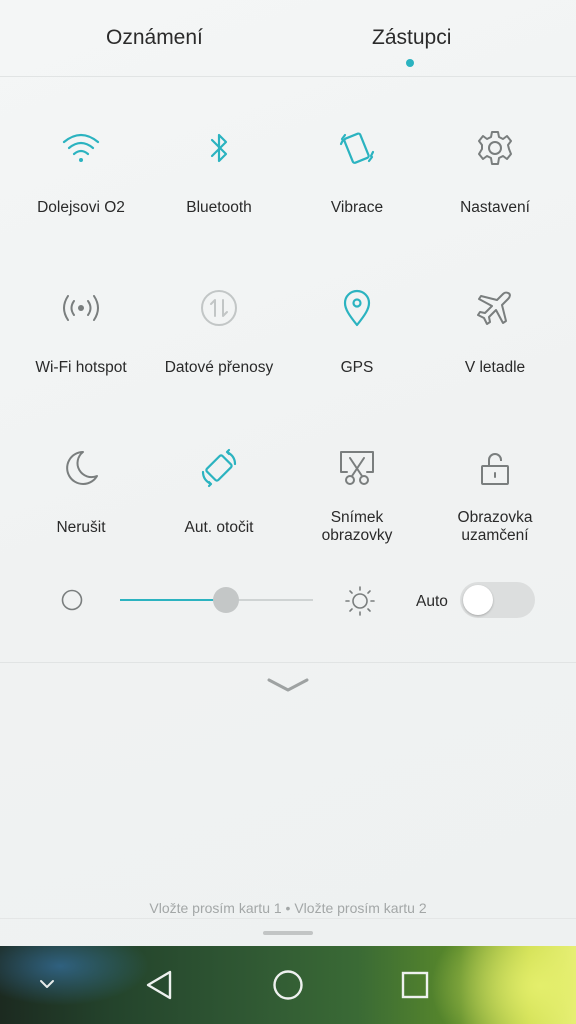  Describe the element at coordinates (288, 601) in the screenshot. I see `brightness-row: Auto` at that location.